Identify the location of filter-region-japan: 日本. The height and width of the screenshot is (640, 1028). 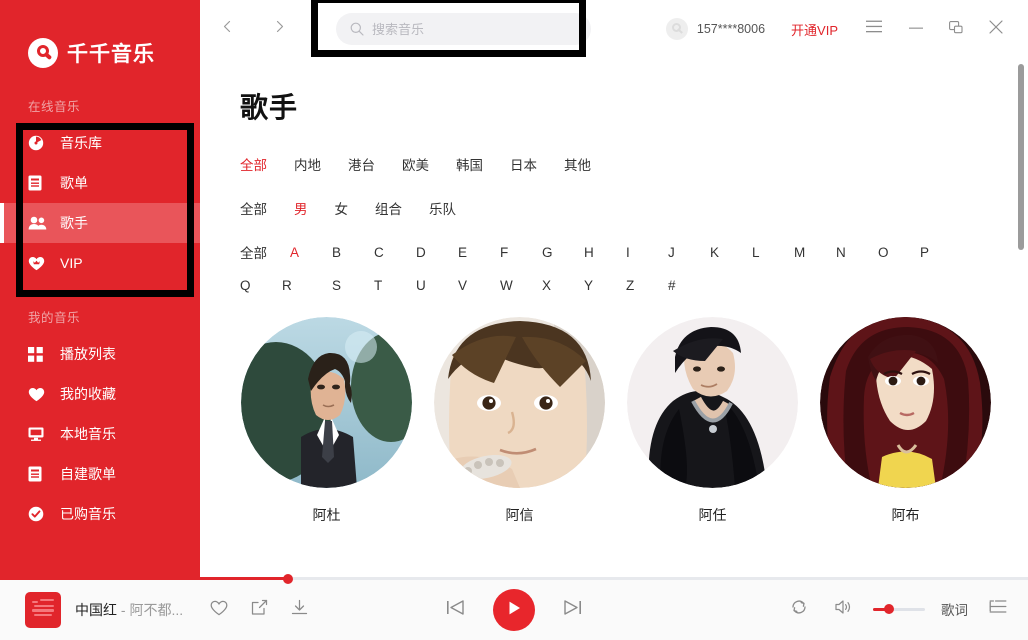
(523, 164).